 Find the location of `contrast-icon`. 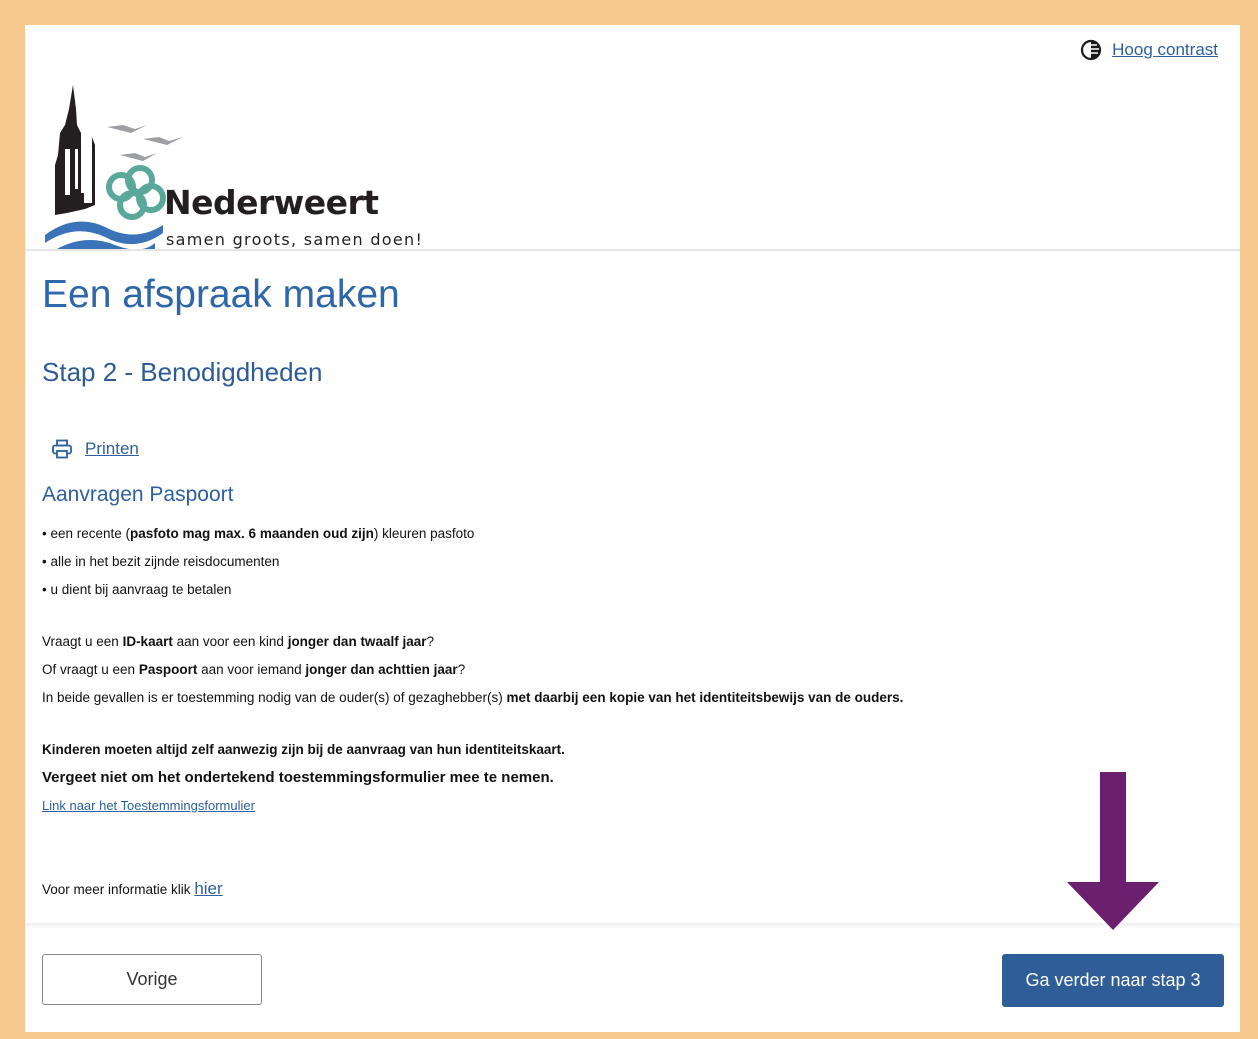

contrast-icon is located at coordinates (1091, 50).